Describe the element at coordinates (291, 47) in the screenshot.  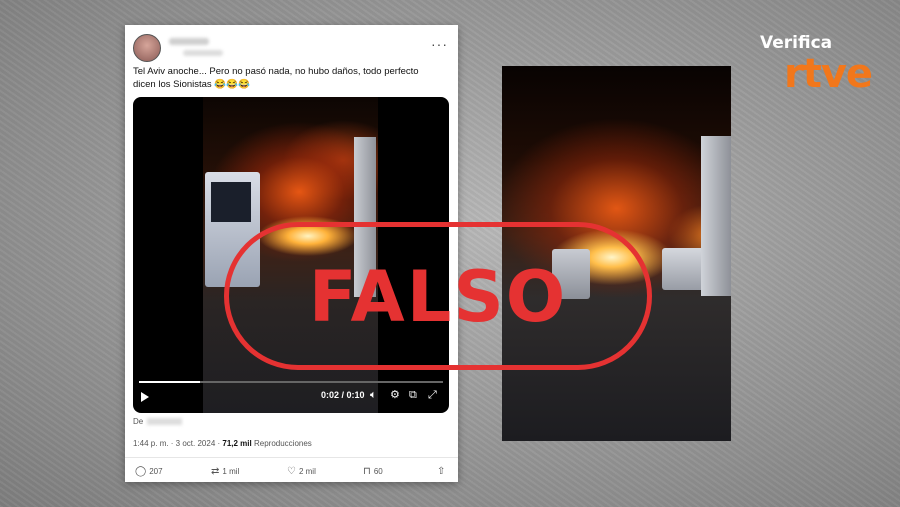
I see `tweet-header: ···` at that location.